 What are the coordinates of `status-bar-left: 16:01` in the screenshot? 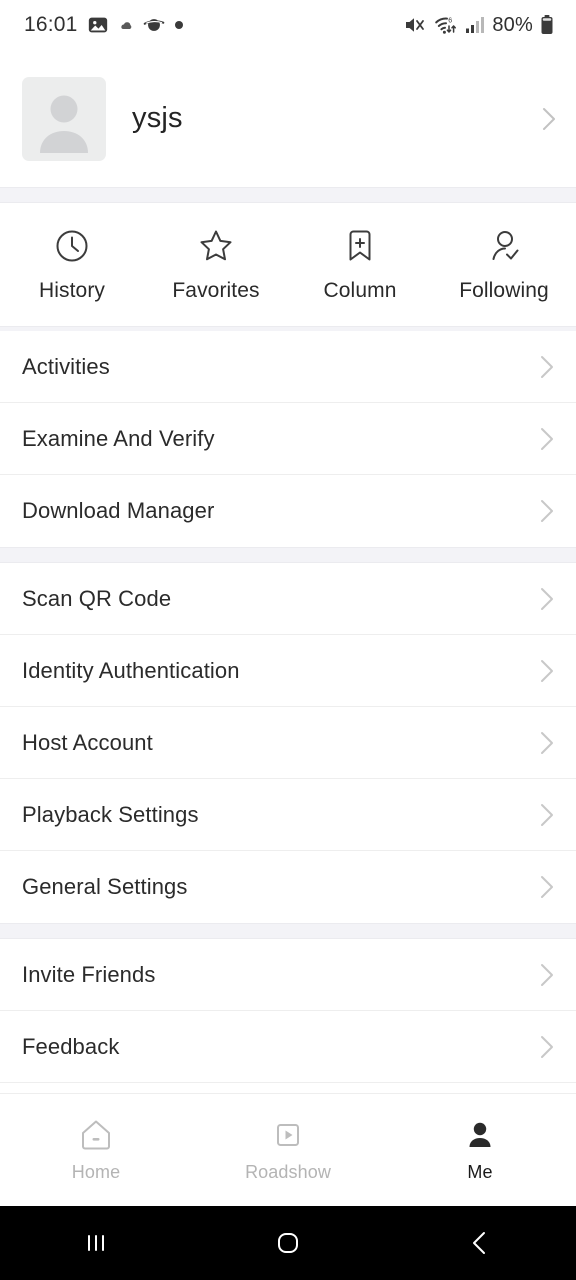 It's located at (104, 25).